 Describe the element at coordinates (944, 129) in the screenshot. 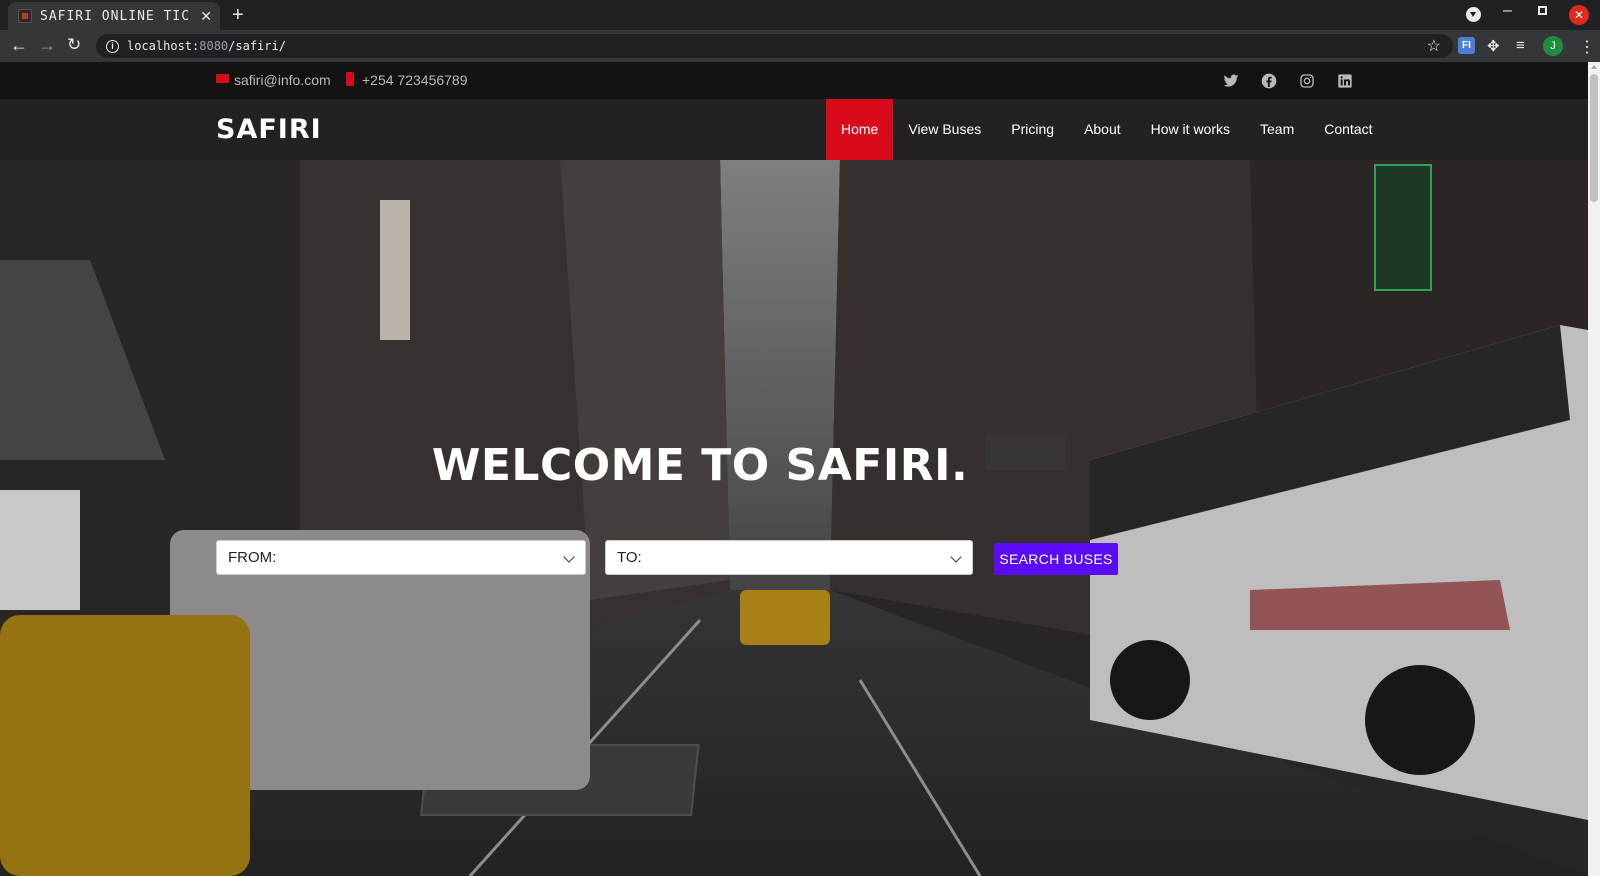

I see `nav-view-buses: View Buses` at that location.